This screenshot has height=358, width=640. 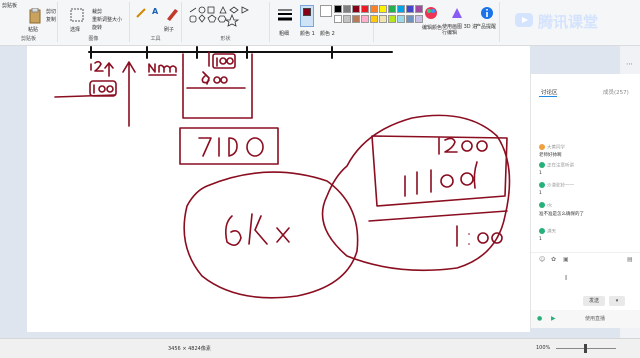 What do you see at coordinates (542, 259) in the screenshot?
I see `emoji-icon: ☺` at bounding box center [542, 259].